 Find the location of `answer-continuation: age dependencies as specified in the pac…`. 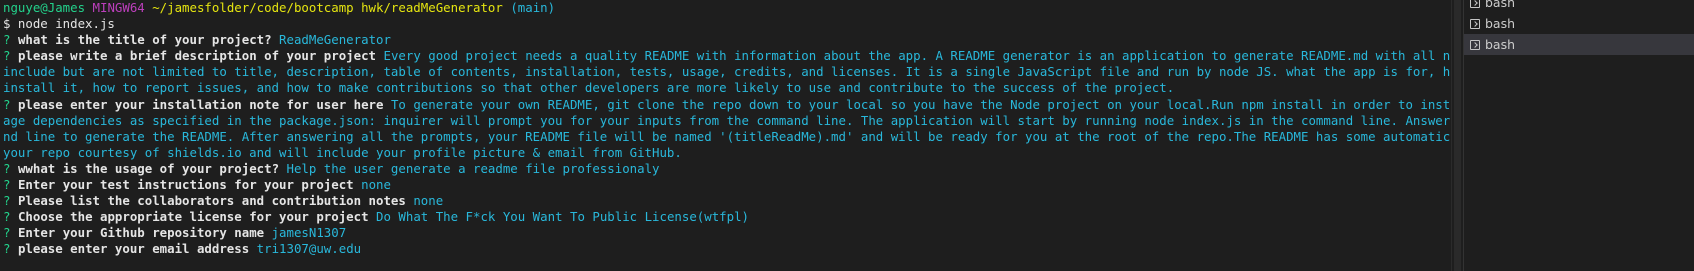

answer-continuation: age dependencies as specified in the pac… is located at coordinates (727, 120).